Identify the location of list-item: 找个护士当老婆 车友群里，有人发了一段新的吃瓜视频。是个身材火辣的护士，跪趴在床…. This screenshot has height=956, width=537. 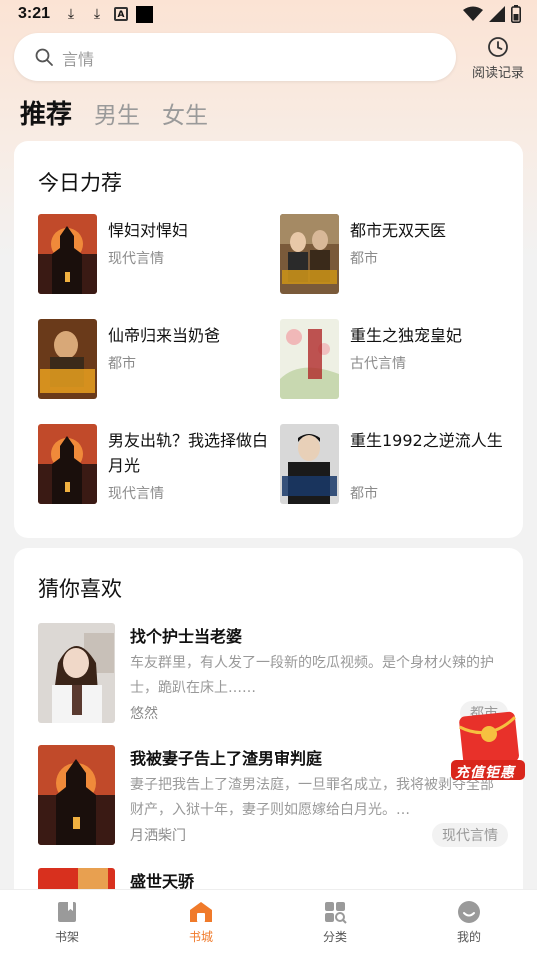
(273, 674).